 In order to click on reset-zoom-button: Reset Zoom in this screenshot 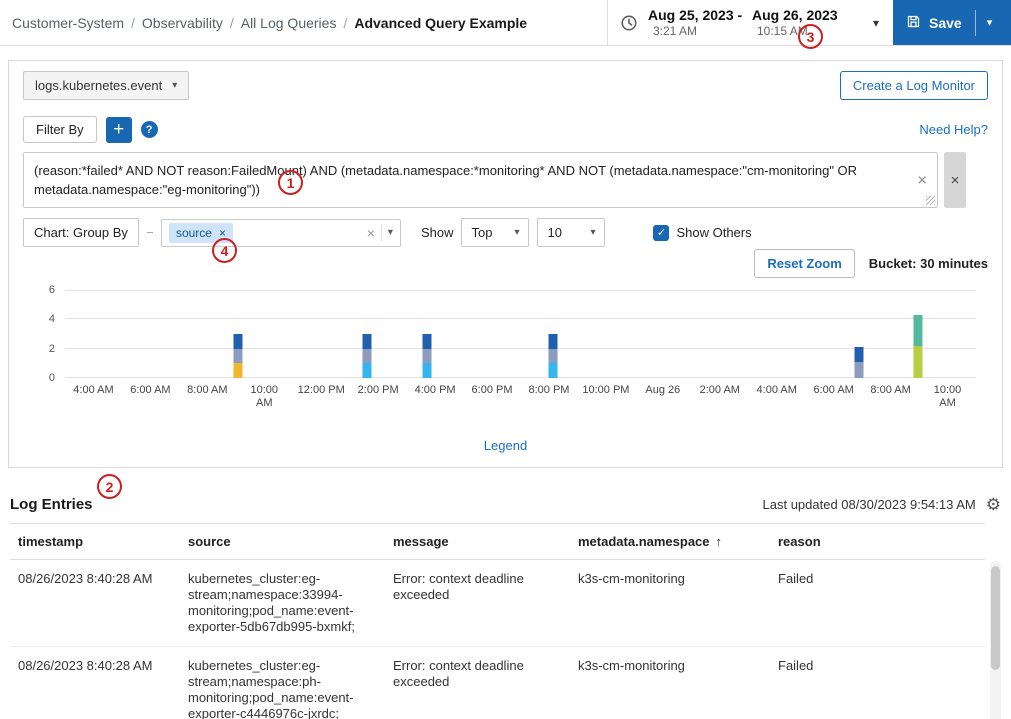, I will do `click(804, 263)`.